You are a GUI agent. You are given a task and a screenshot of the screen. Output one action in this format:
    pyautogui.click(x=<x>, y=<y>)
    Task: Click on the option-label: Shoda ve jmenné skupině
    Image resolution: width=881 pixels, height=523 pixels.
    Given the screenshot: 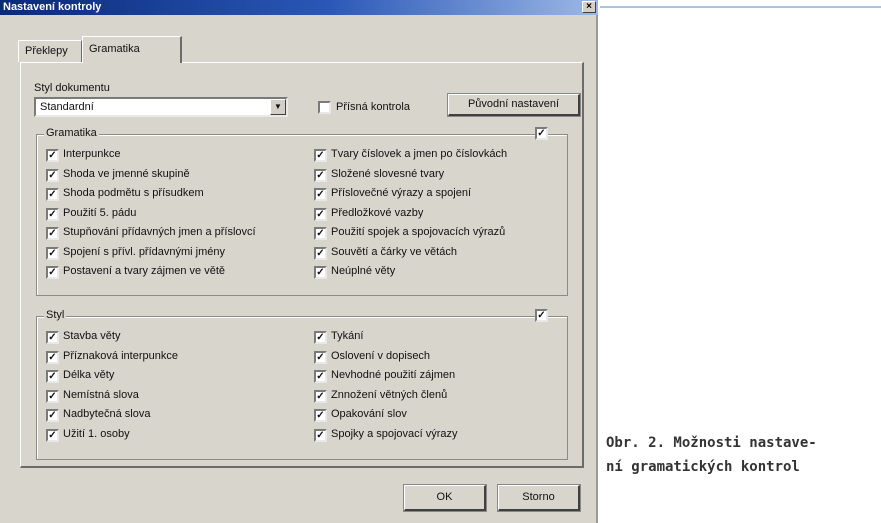 What is the action you would take?
    pyautogui.click(x=126, y=173)
    